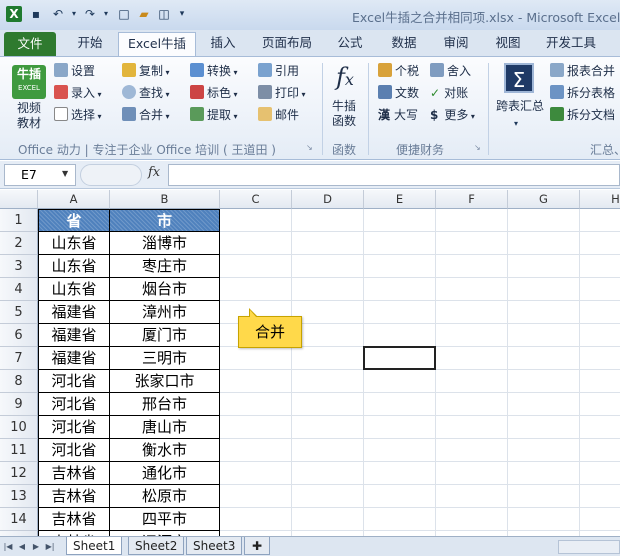 This screenshot has width=620, height=556. I want to click on insert-function-icon: fx, so click(154, 172).